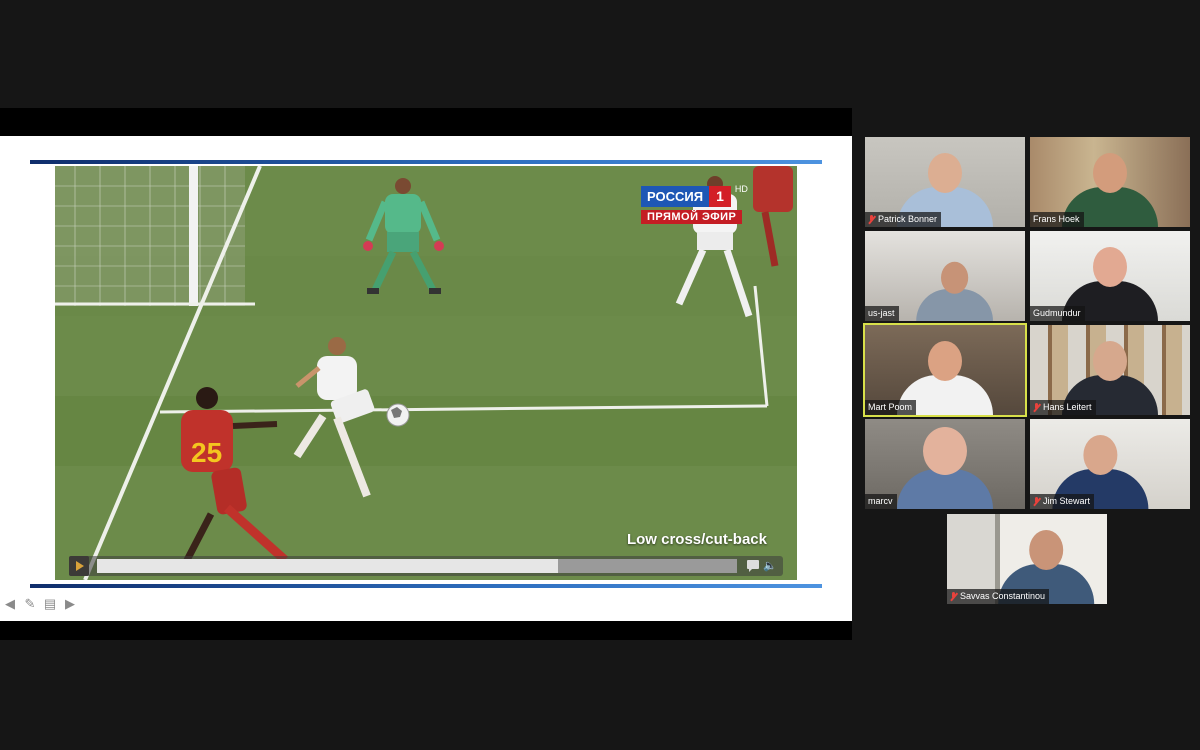  I want to click on slides-icon: ▤, so click(50, 604).